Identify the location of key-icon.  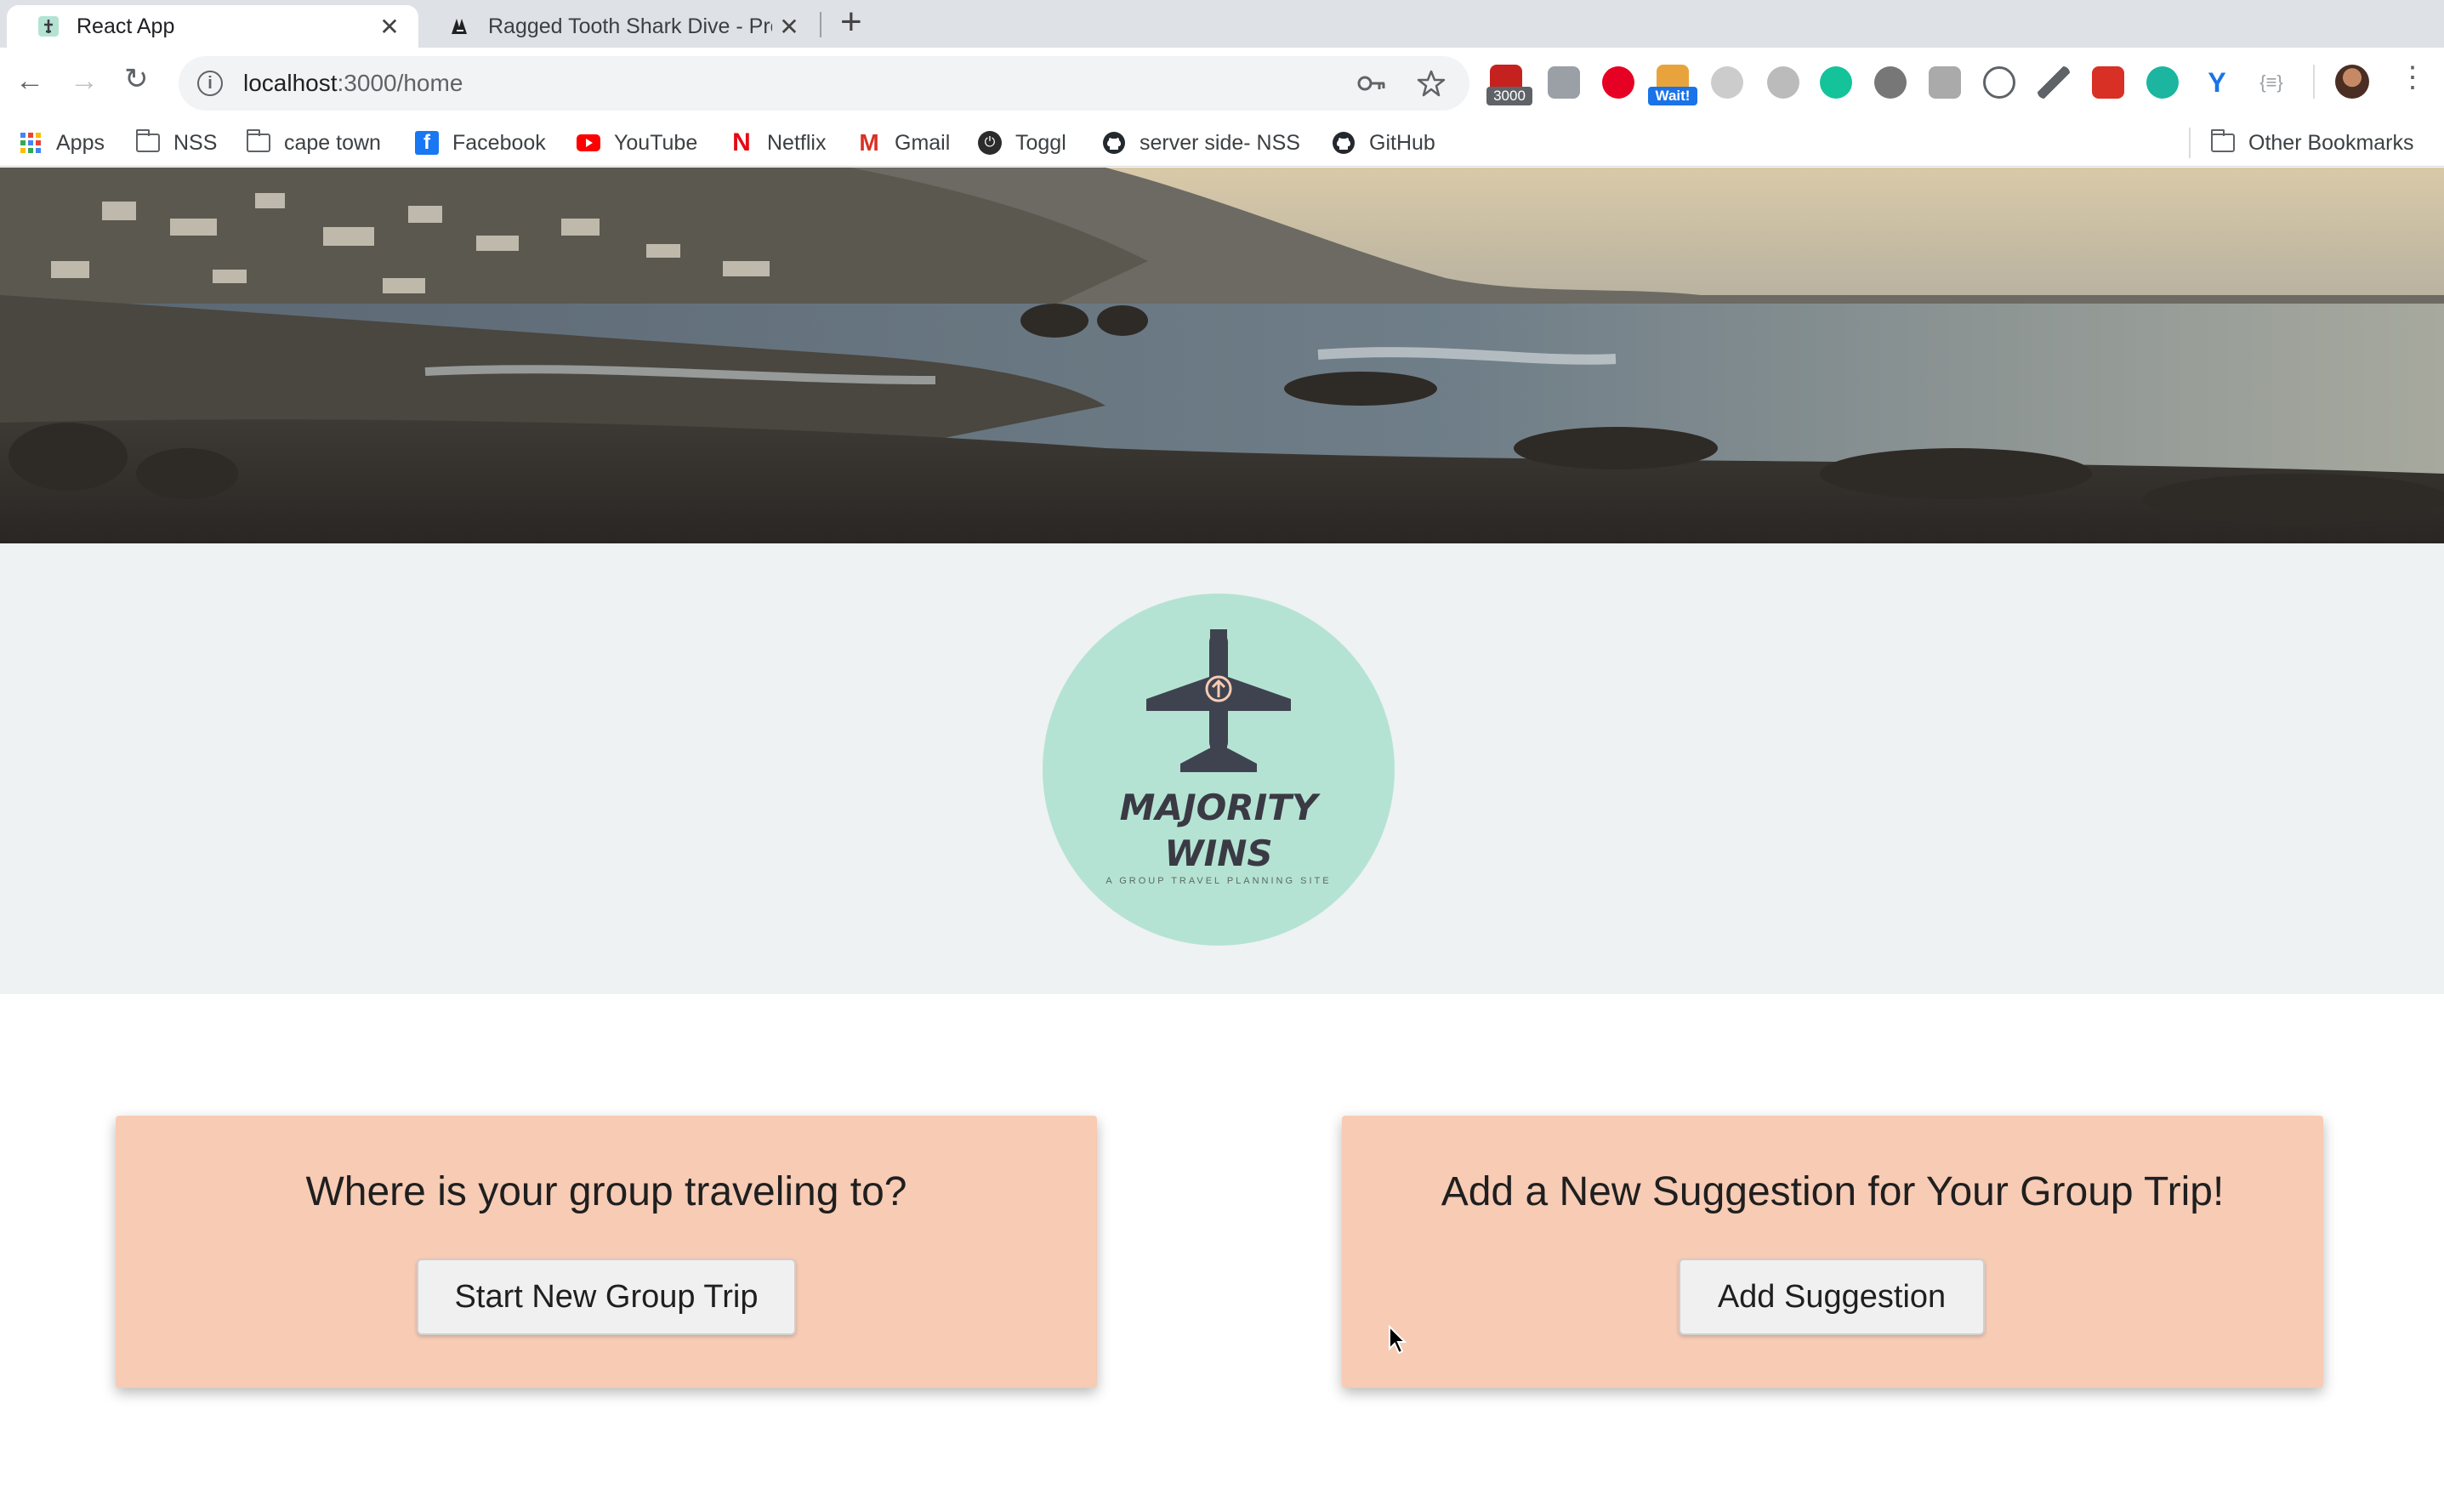
(1372, 83).